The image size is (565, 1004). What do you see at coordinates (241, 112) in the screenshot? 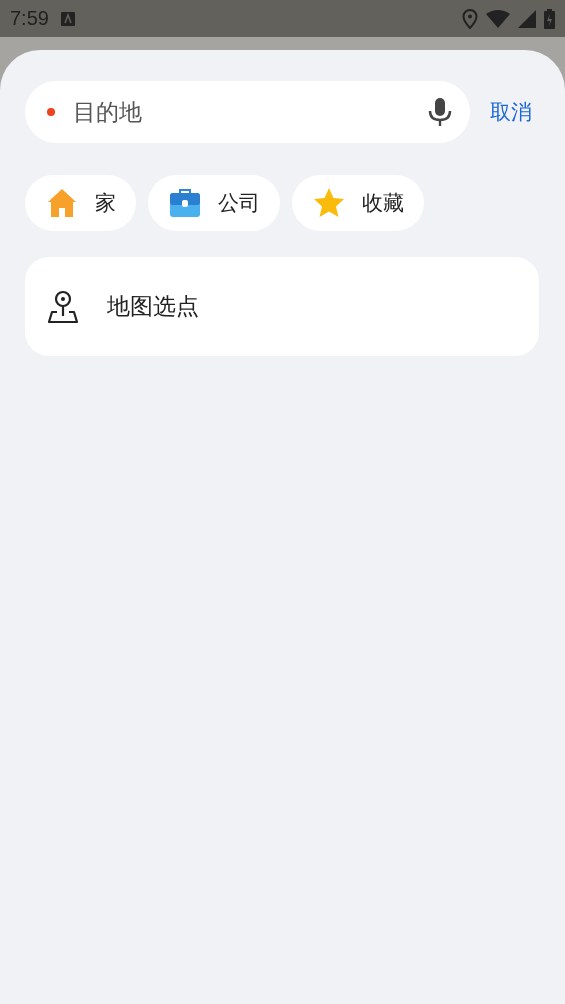
I see `search-field: 目的地` at bounding box center [241, 112].